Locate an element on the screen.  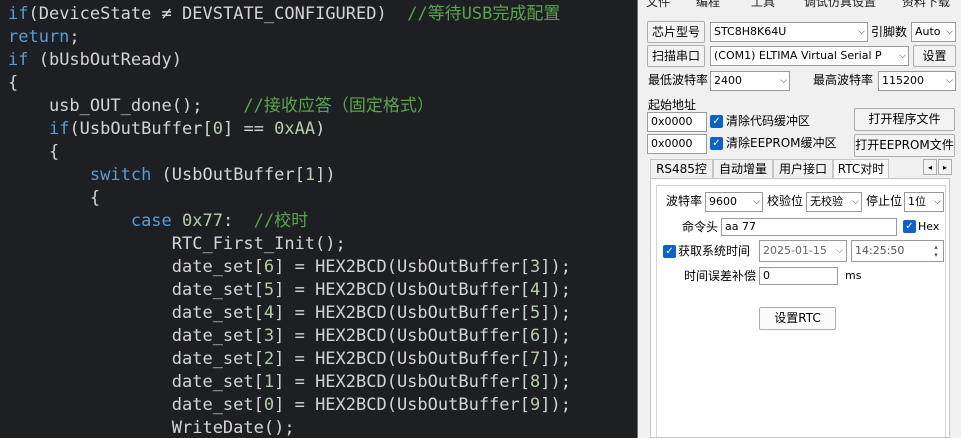
code-line: date_set[3] = HEX2BCD(UsbOutBuffer[6]); is located at coordinates (289, 336).